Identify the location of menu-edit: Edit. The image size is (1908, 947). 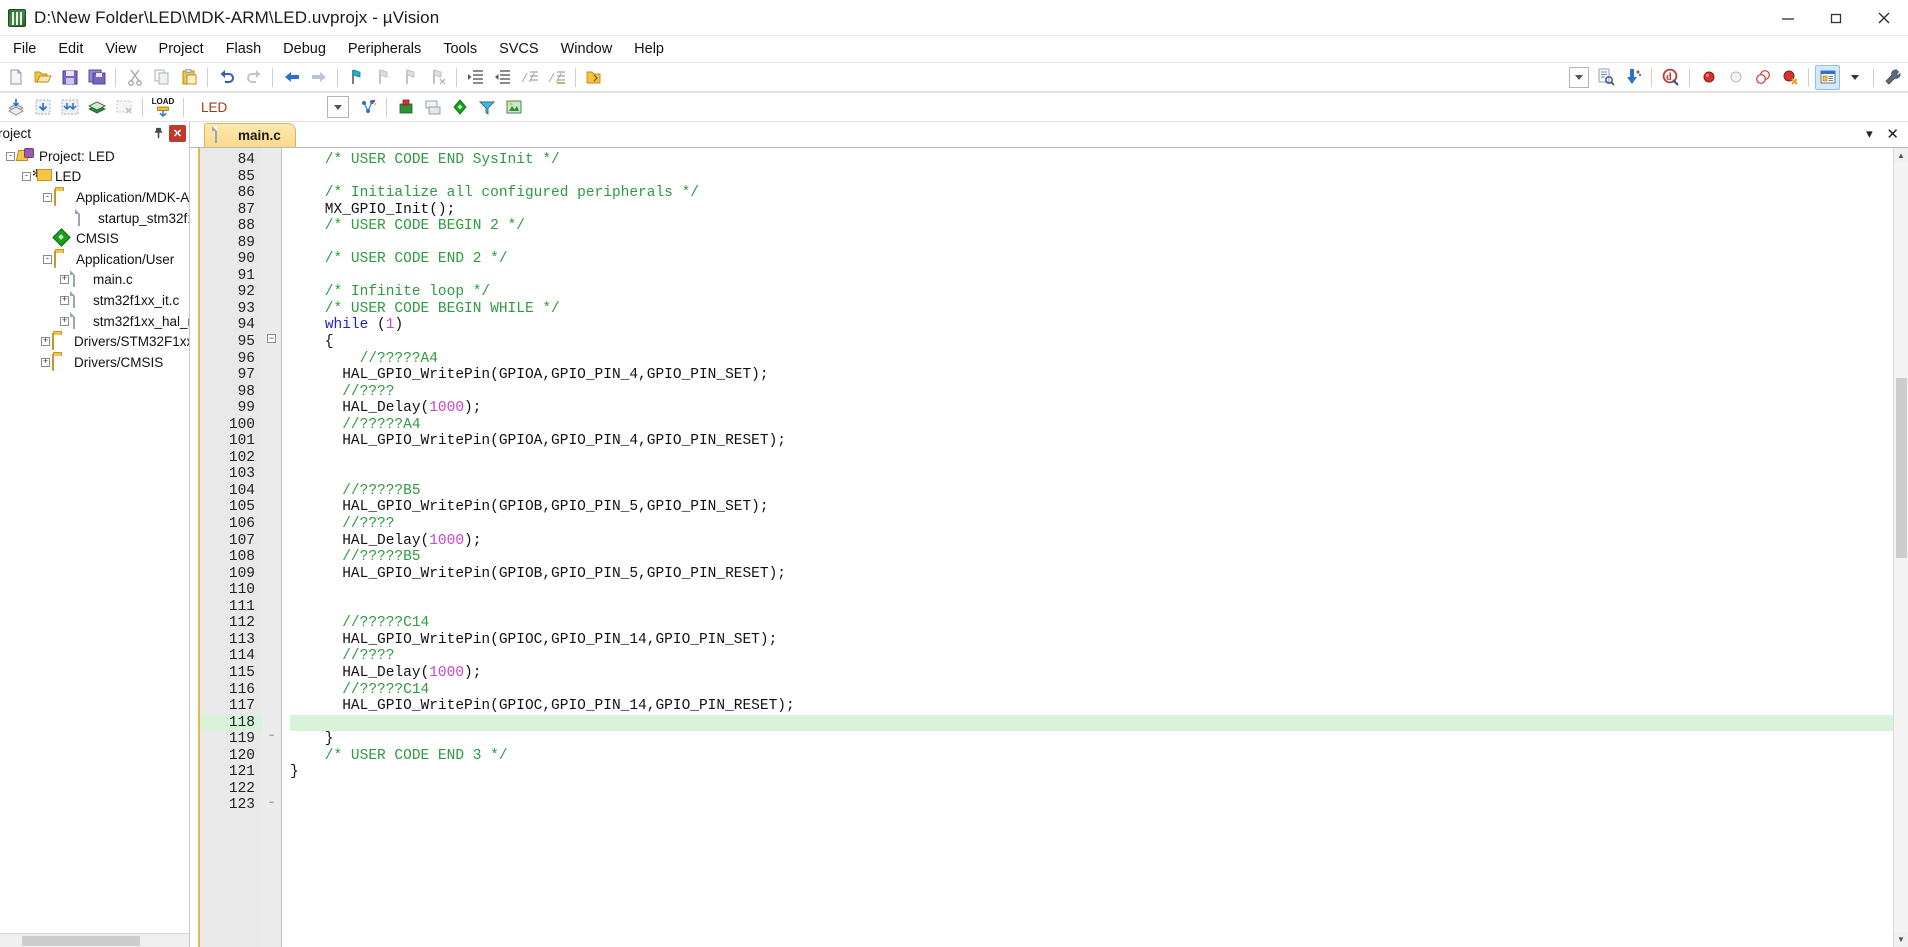
(70, 49).